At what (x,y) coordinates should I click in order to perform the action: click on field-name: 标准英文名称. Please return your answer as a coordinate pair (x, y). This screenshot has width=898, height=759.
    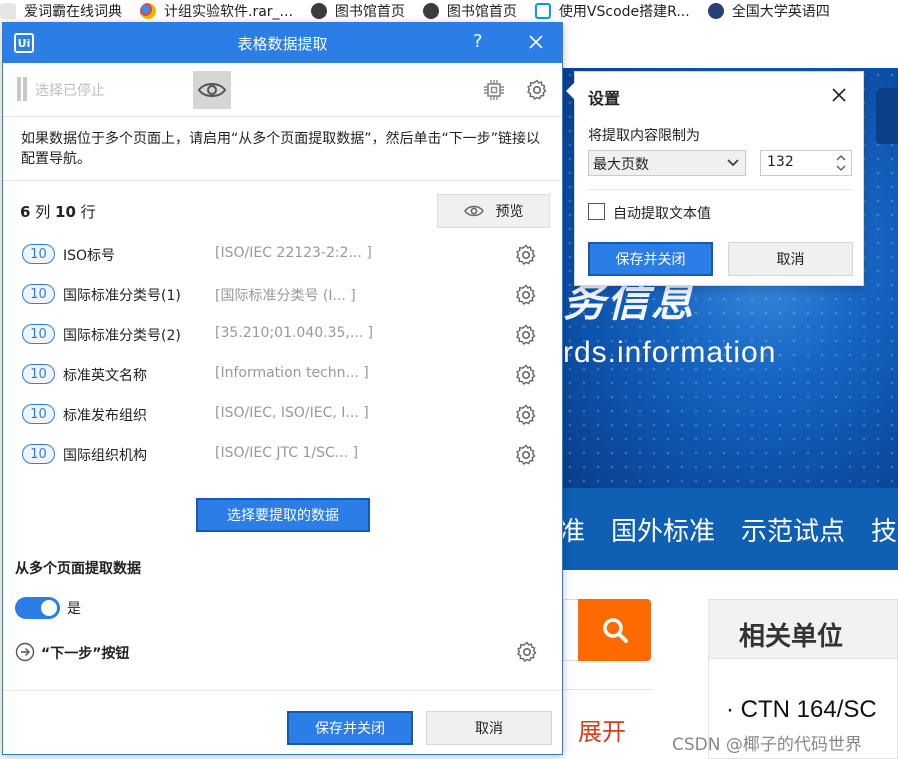
    Looking at the image, I should click on (105, 375).